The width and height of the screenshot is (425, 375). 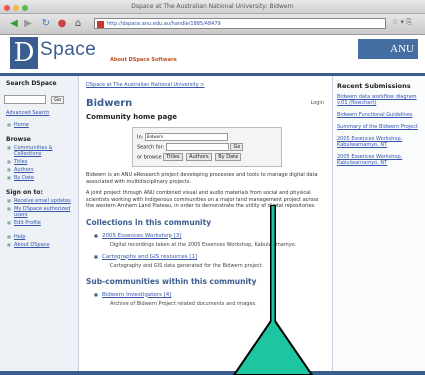 I want to click on pointer-arrow-icon, so click(x=273, y=290).